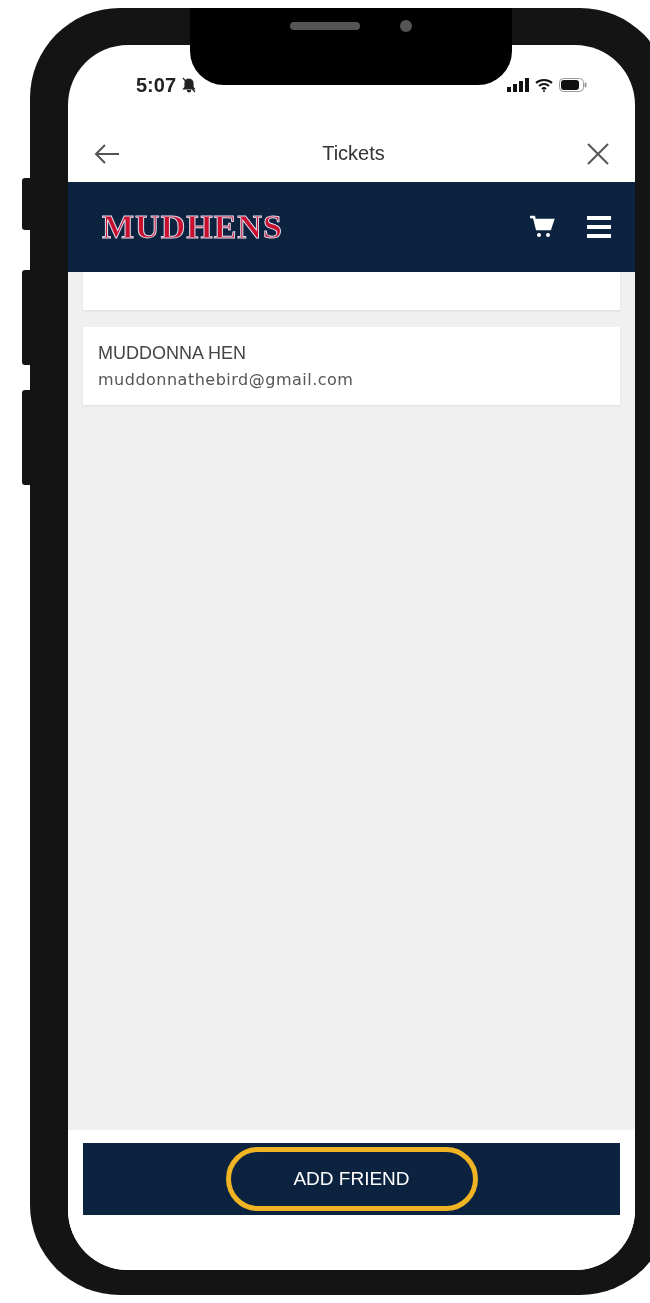 The image size is (650, 1303). I want to click on friend-name: MUDDONNA HEN, so click(172, 353).